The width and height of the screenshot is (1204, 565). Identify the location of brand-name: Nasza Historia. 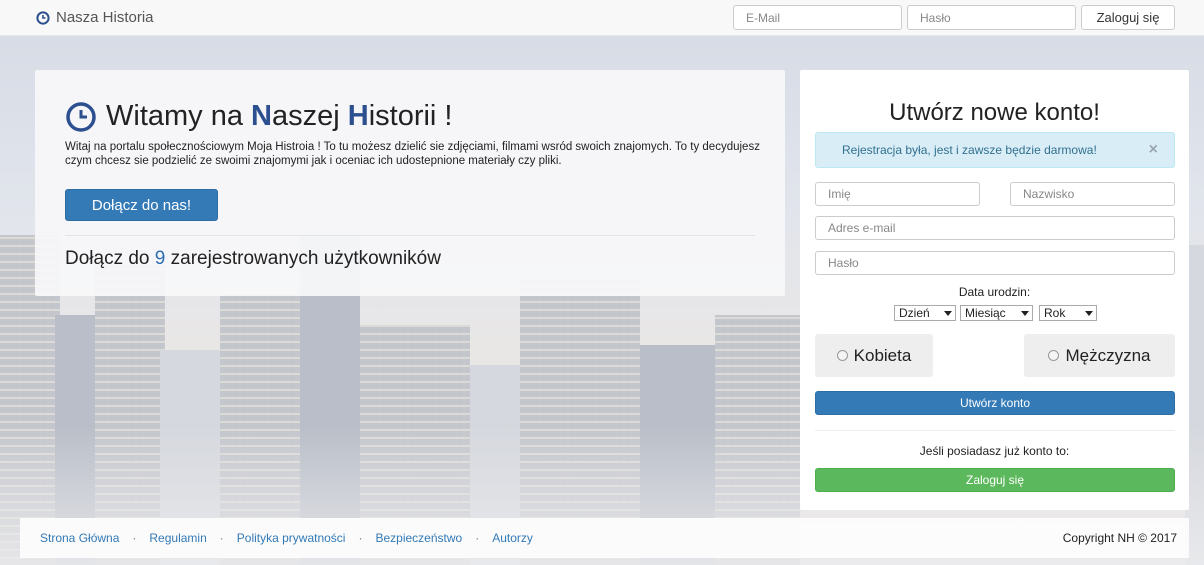
(105, 17).